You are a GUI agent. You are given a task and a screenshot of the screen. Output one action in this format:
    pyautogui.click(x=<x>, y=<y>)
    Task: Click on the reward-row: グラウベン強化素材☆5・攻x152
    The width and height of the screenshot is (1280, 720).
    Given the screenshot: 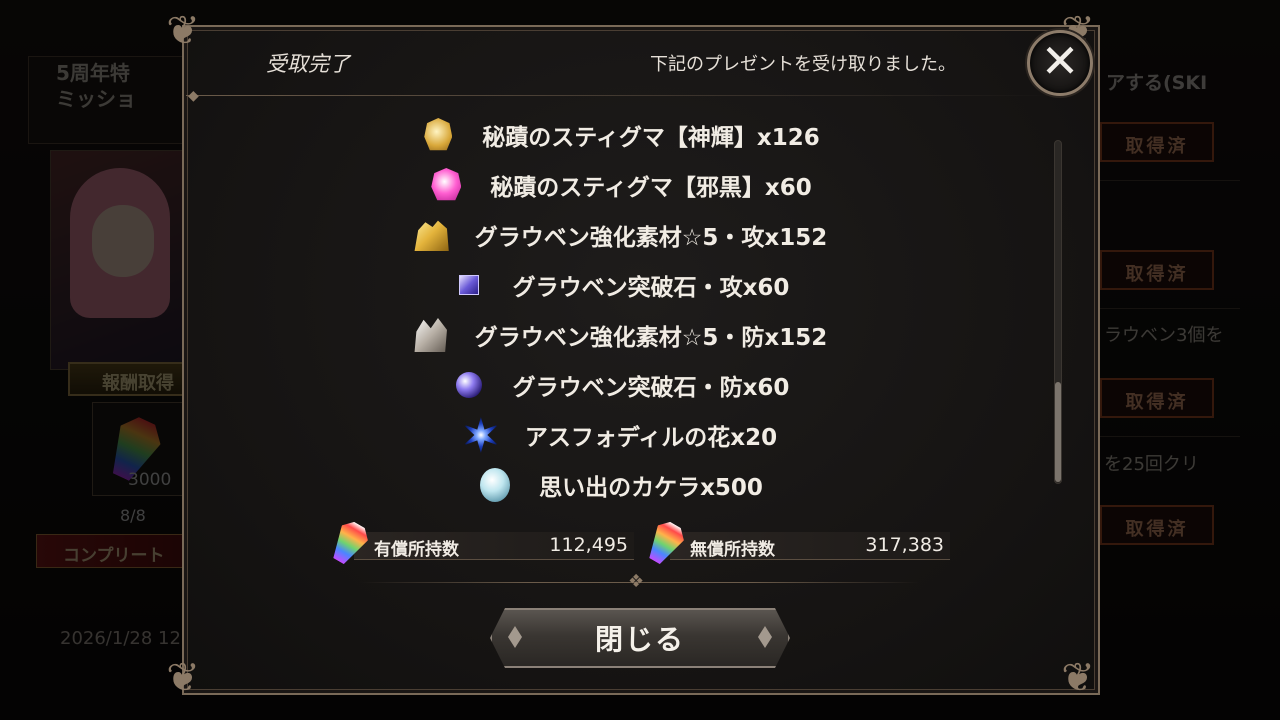 What is the action you would take?
    pyautogui.click(x=620, y=235)
    